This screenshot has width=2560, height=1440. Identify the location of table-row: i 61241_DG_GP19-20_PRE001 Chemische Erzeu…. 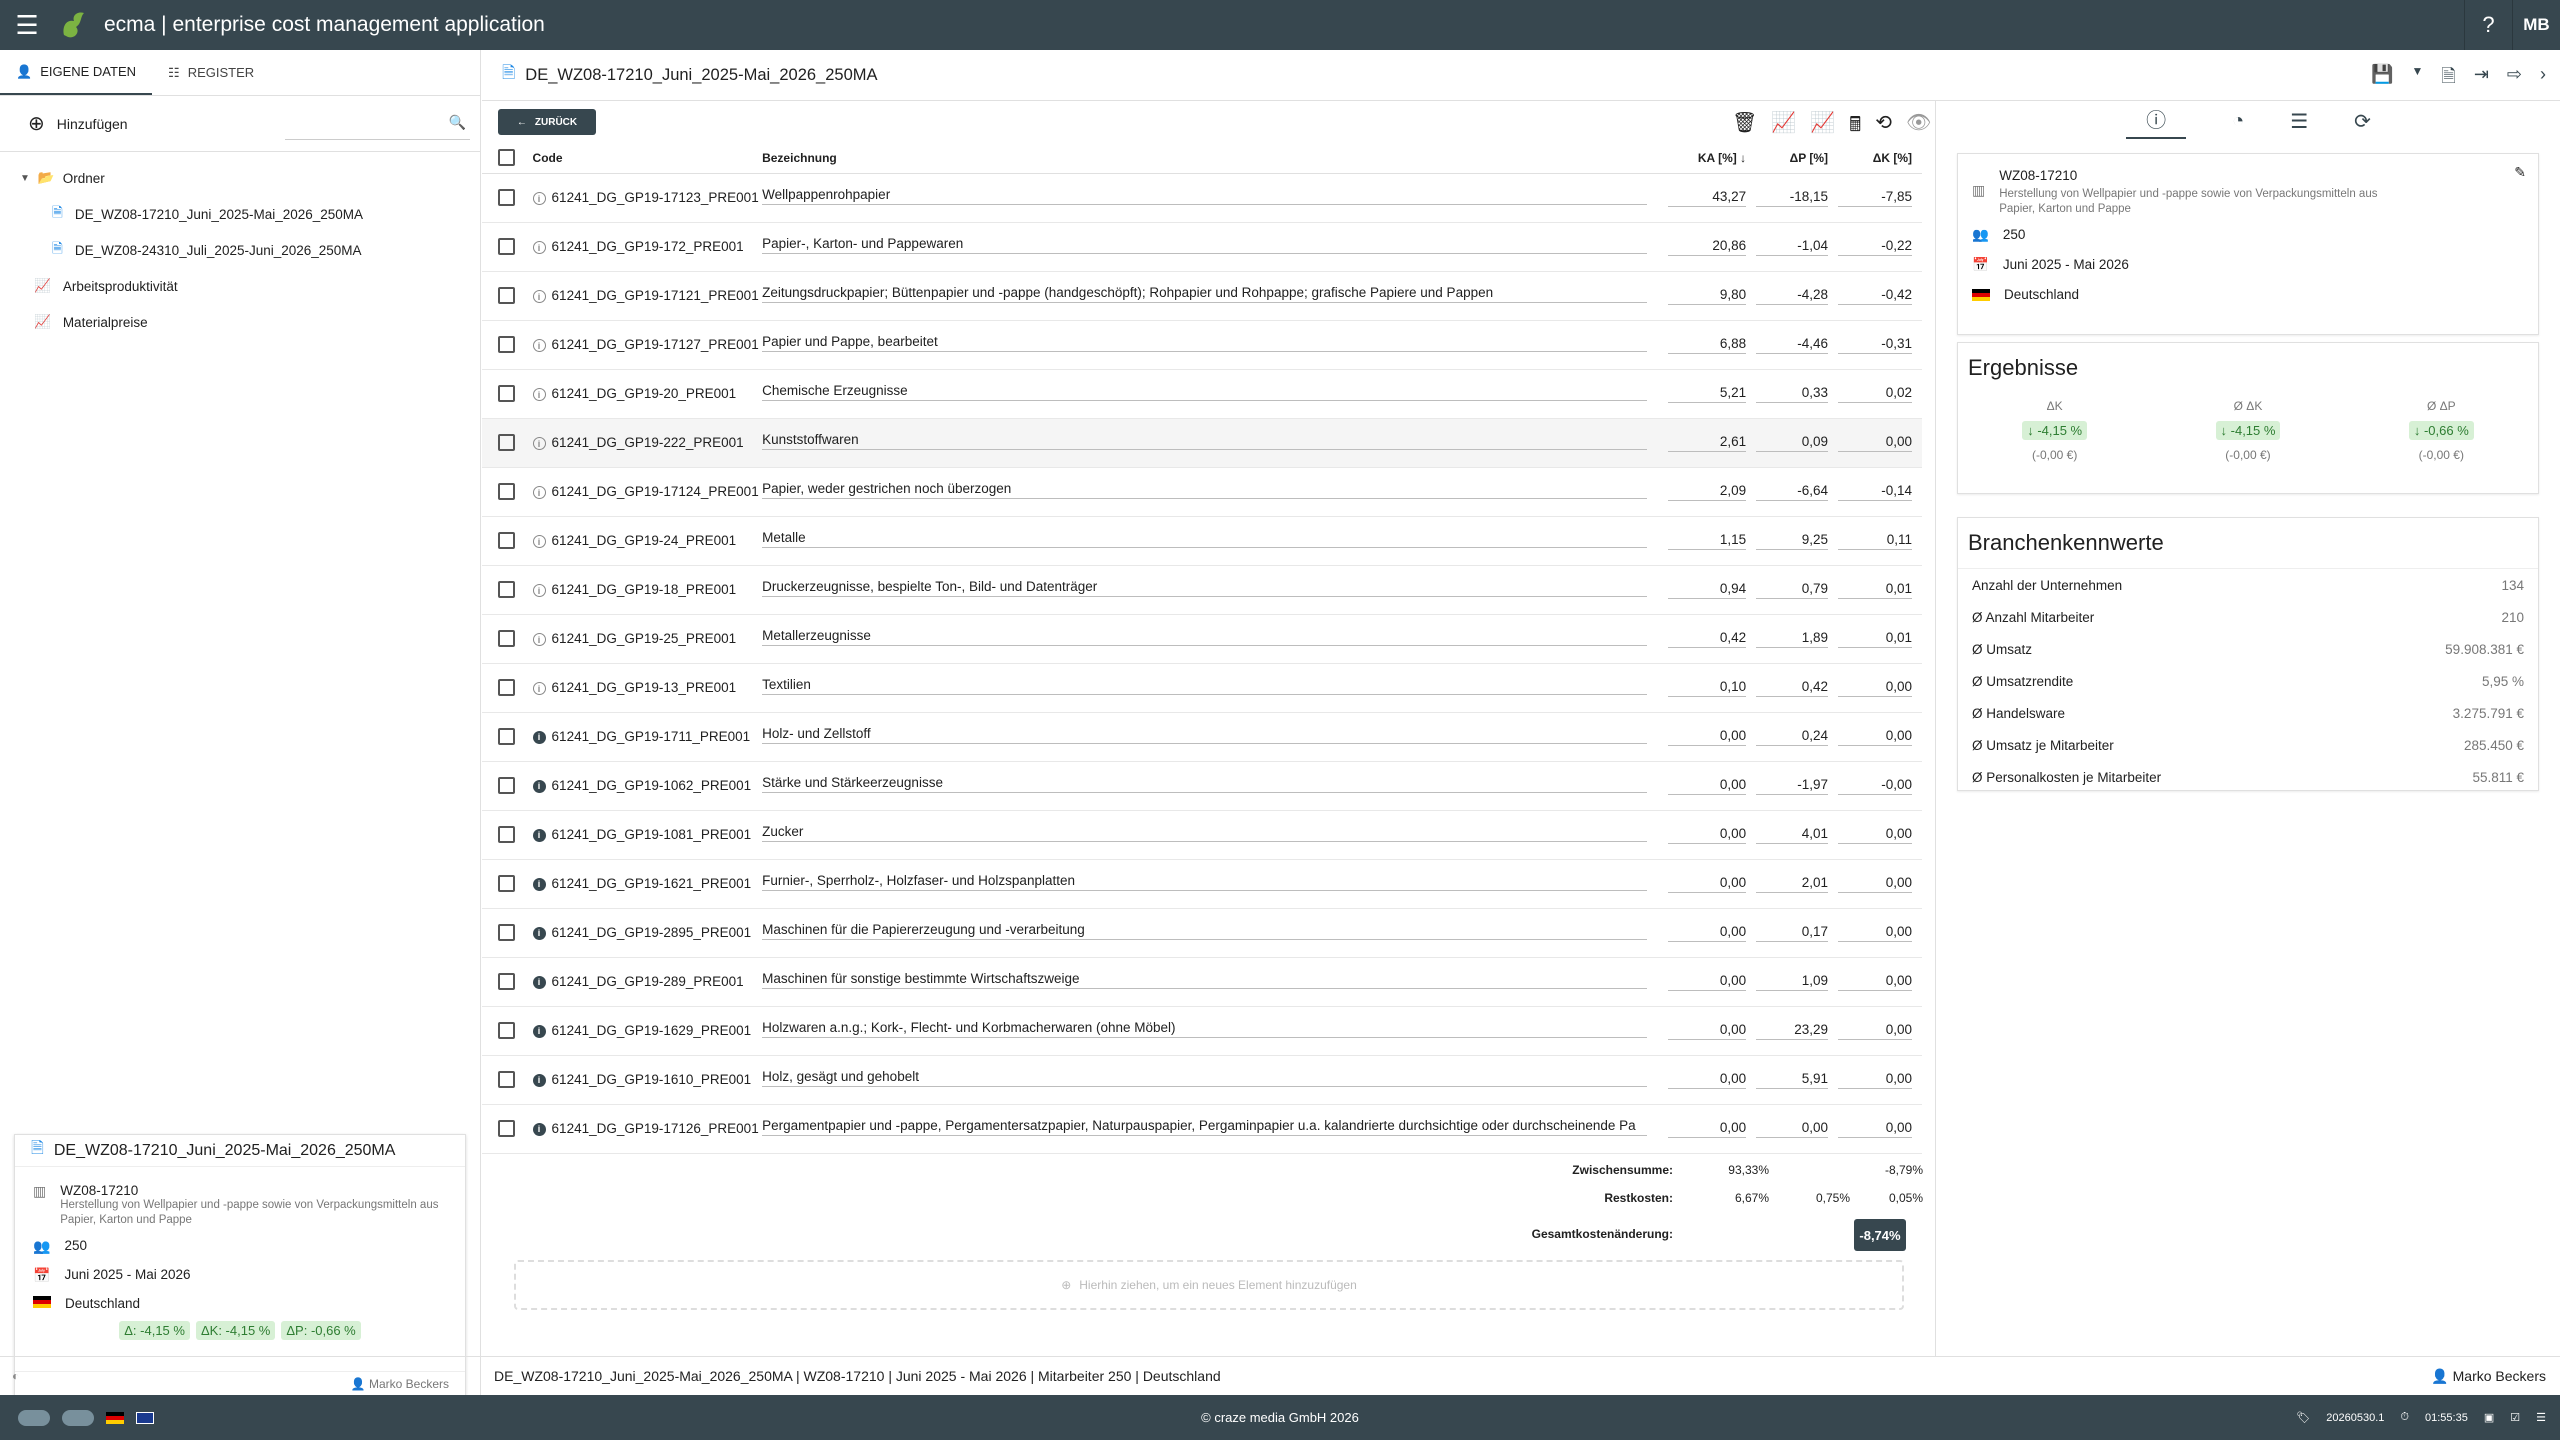
(1202, 394).